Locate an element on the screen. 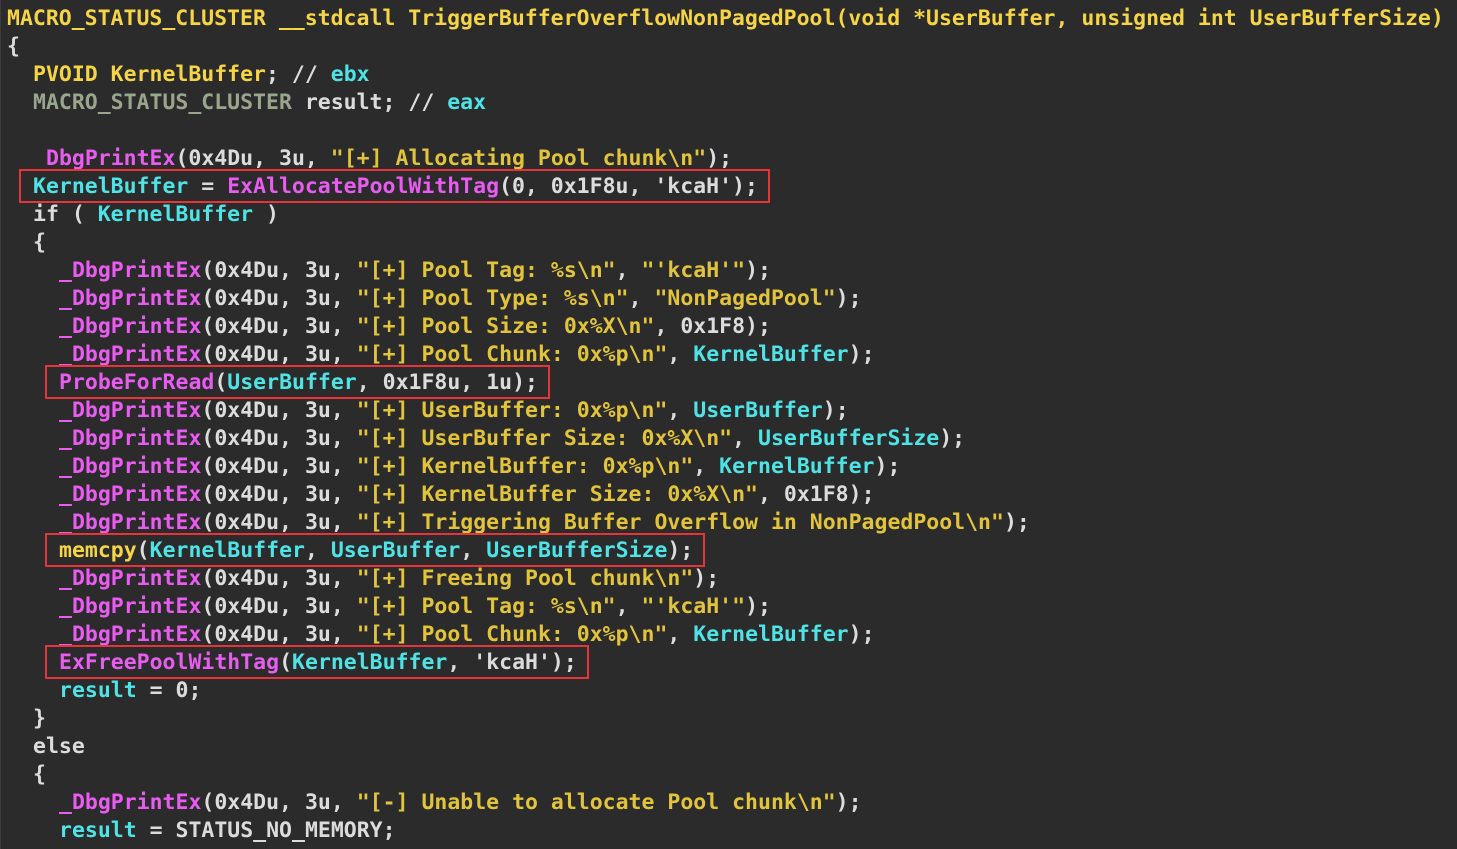 The image size is (1457, 849). code-token-plain: ) is located at coordinates (266, 214).